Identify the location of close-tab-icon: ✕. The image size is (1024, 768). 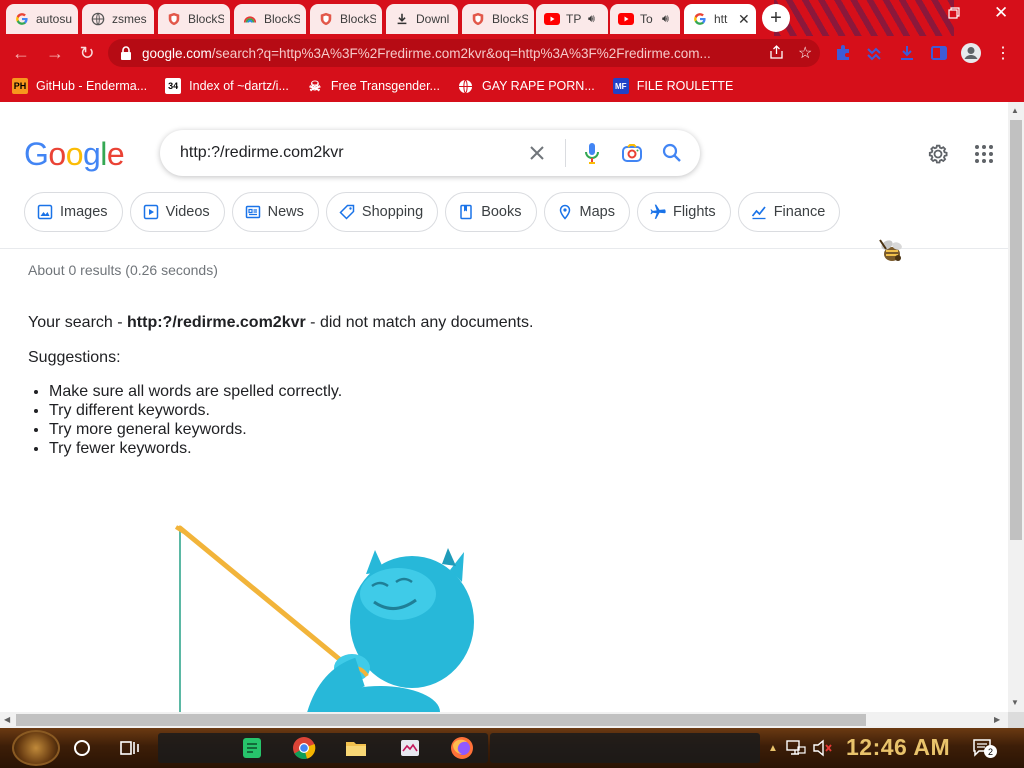
(744, 19).